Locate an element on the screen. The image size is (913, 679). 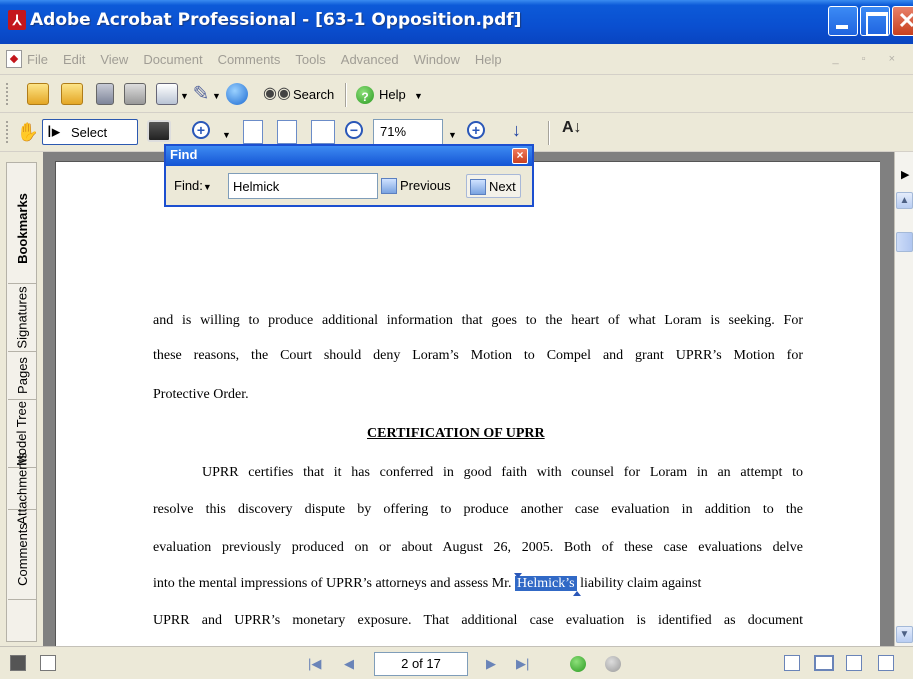
minimize-button is located at coordinates (843, 21).